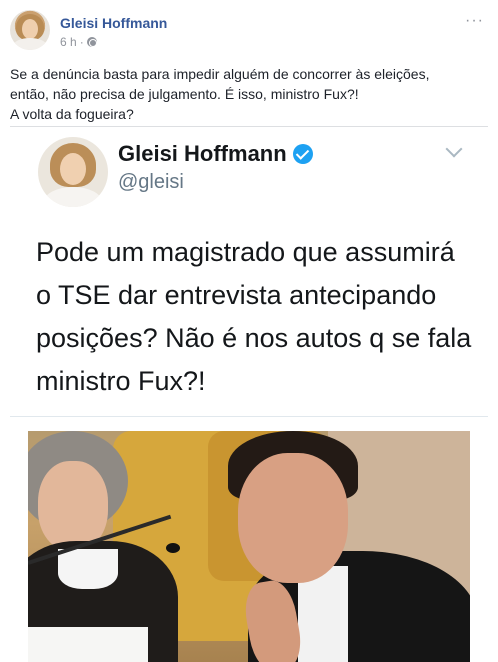  I want to click on post-header: Gleisi Hoffmann 6 h · ···, so click(249, 32).